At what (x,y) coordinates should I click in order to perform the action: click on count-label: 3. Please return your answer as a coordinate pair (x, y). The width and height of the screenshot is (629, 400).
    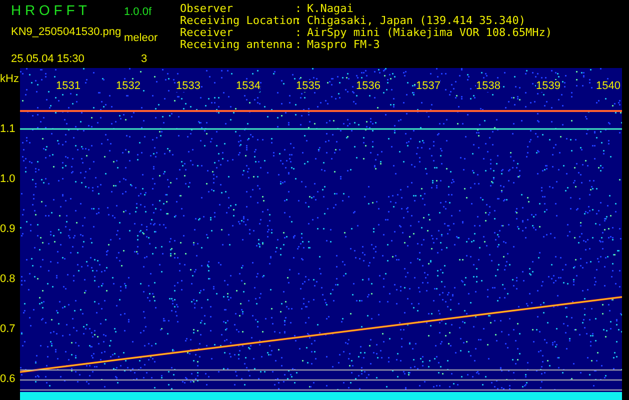
    Looking at the image, I should click on (144, 59).